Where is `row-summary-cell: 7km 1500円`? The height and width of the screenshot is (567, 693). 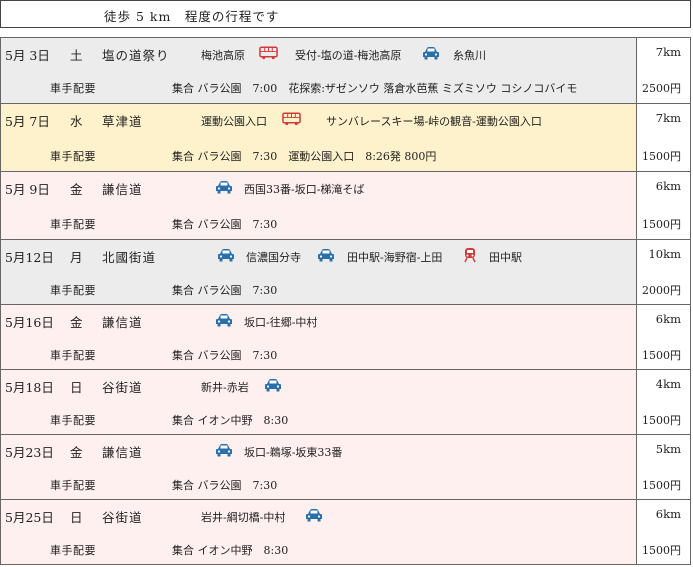 row-summary-cell: 7km 1500円 is located at coordinates (663, 137).